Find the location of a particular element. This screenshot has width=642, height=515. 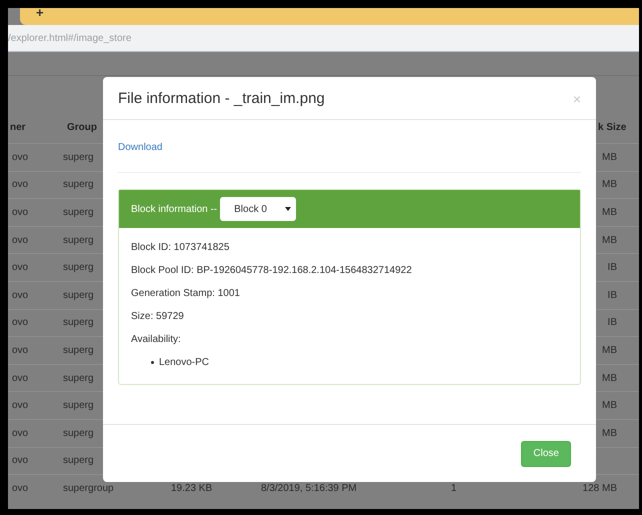

download-link: Download is located at coordinates (140, 147).